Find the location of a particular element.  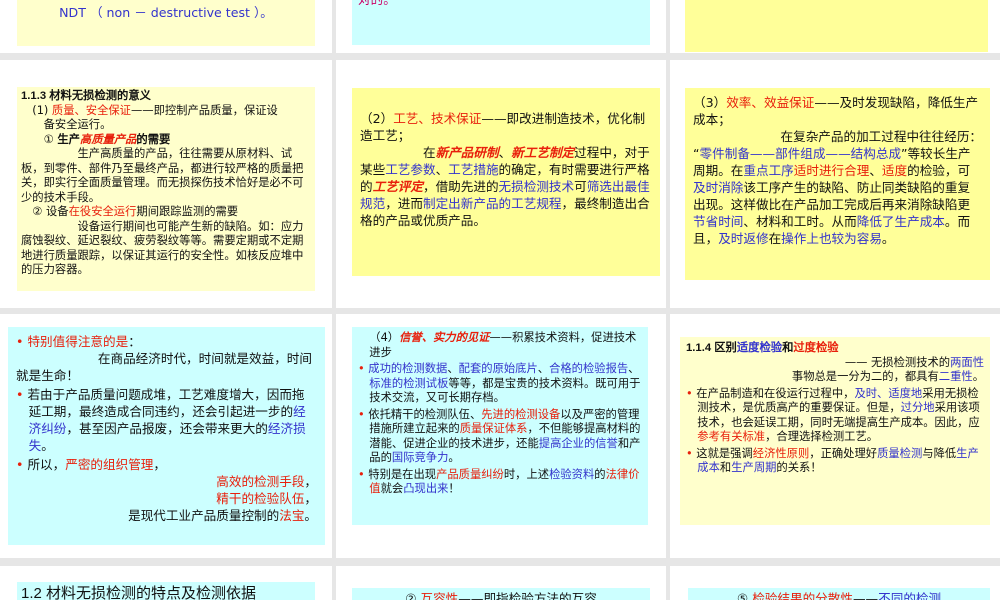

slide-paragraph: 精干的检验队伍， is located at coordinates (166, 498).